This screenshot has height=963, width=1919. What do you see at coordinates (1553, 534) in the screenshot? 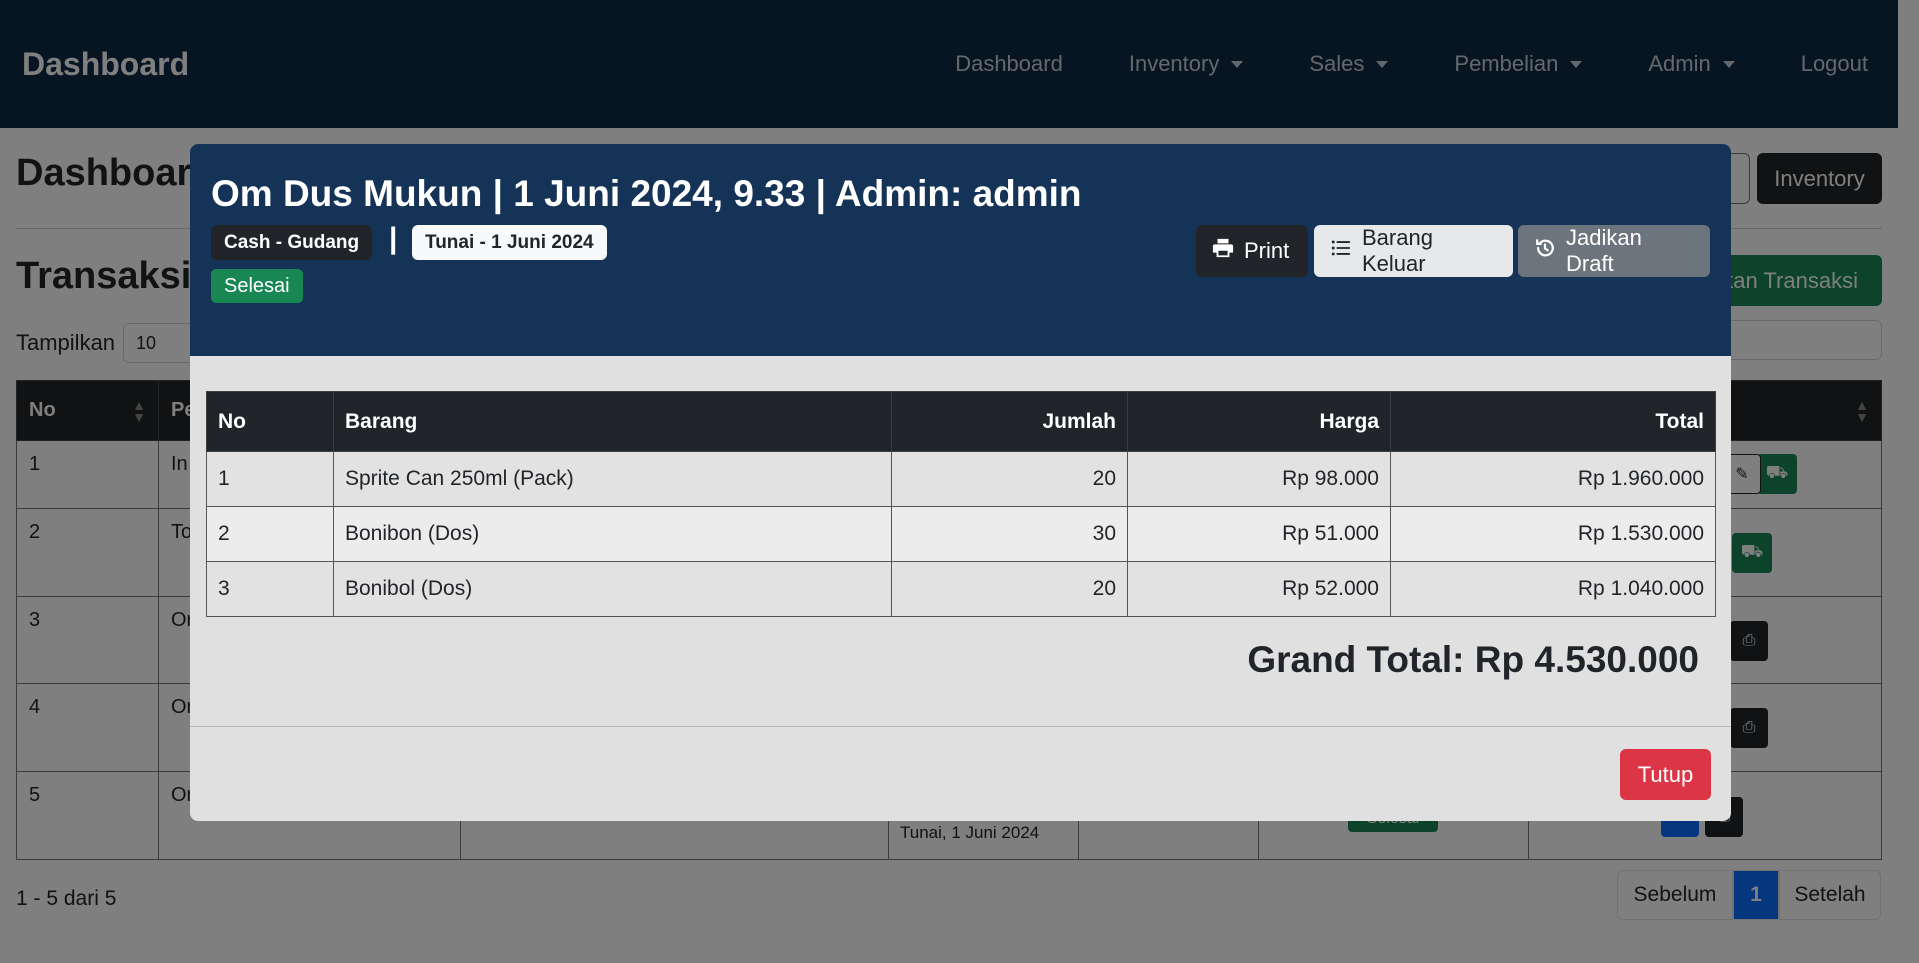
I see `cell-total: Rp 1.530.000` at bounding box center [1553, 534].